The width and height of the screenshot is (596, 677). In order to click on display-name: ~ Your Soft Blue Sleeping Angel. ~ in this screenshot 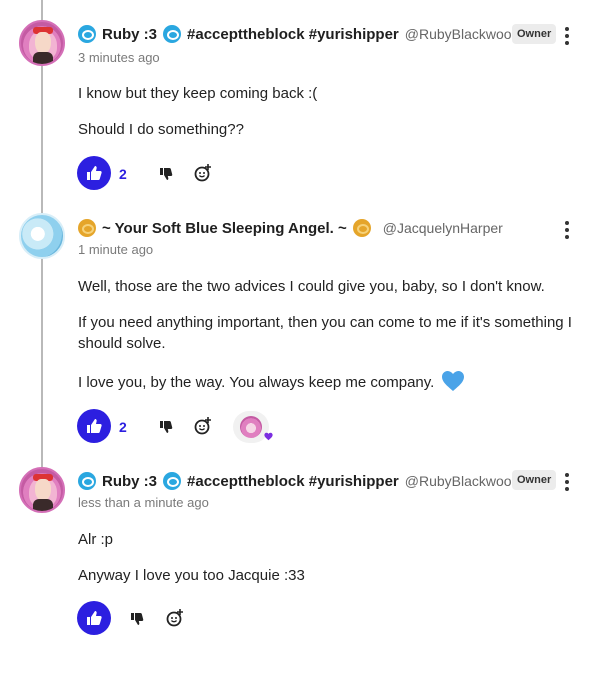, I will do `click(224, 228)`.